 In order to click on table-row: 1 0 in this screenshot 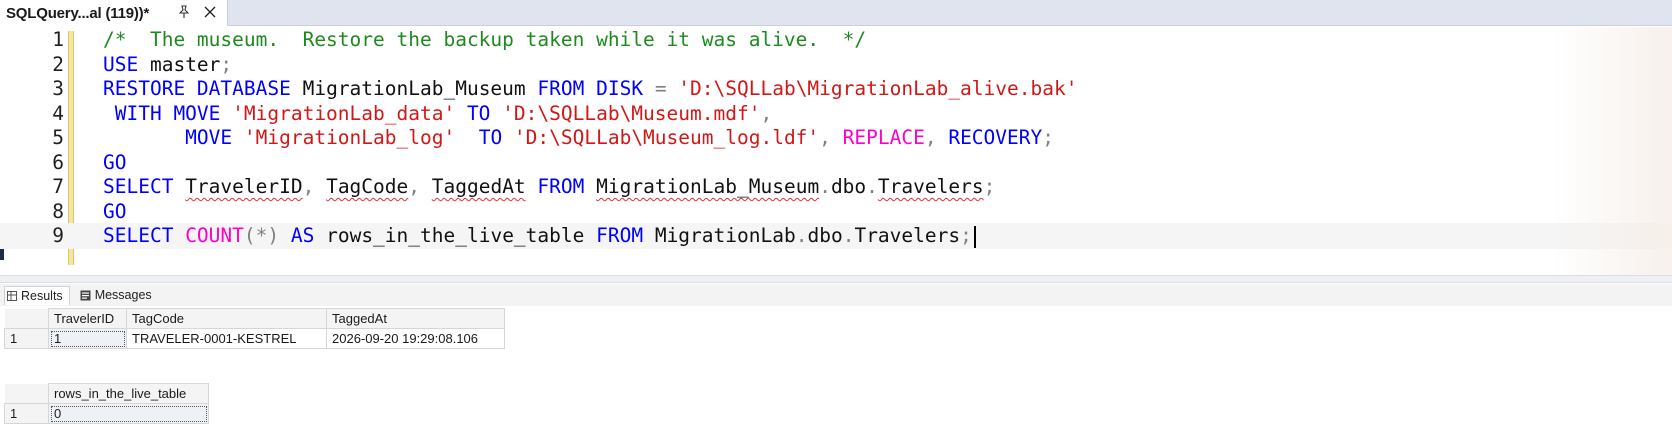, I will do `click(106, 413)`.